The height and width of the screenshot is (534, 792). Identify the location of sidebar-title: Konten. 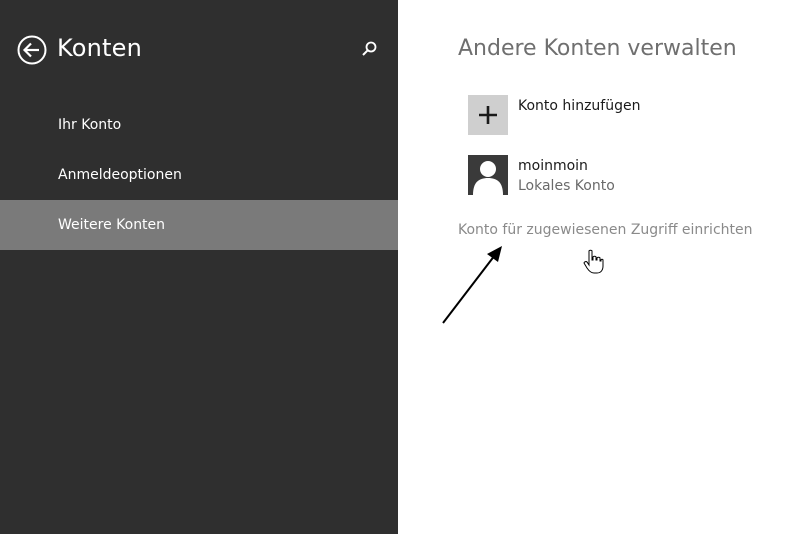
(100, 48).